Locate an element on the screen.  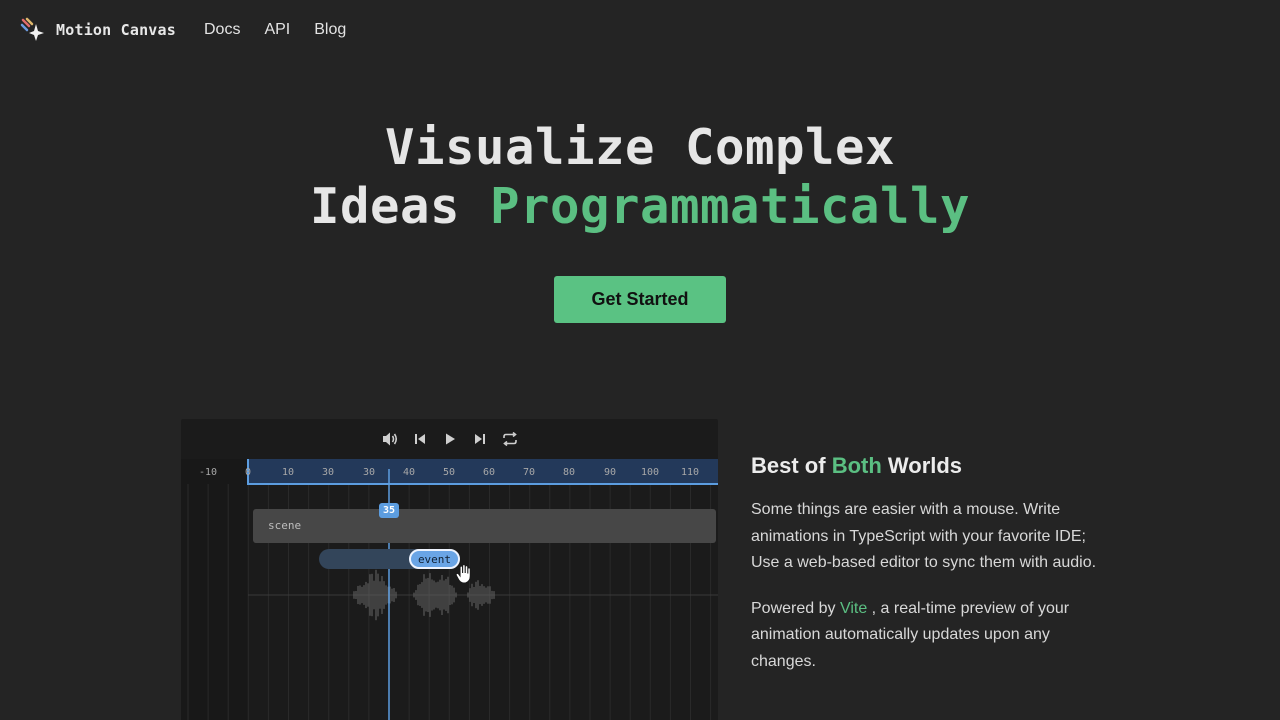
ruler-tick-label: 110 is located at coordinates (690, 472).